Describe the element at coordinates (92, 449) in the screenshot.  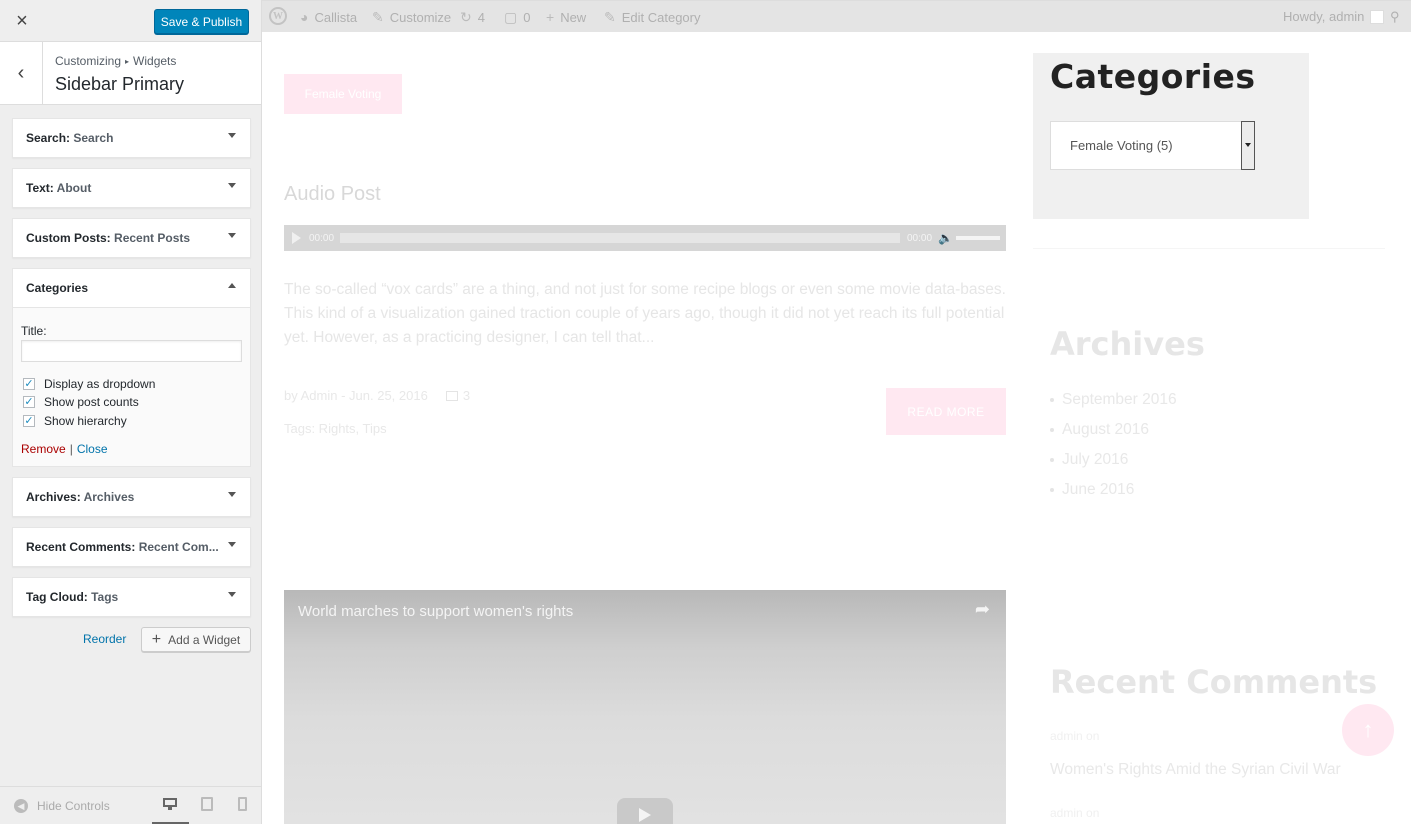
I see `close-link: Close` at that location.